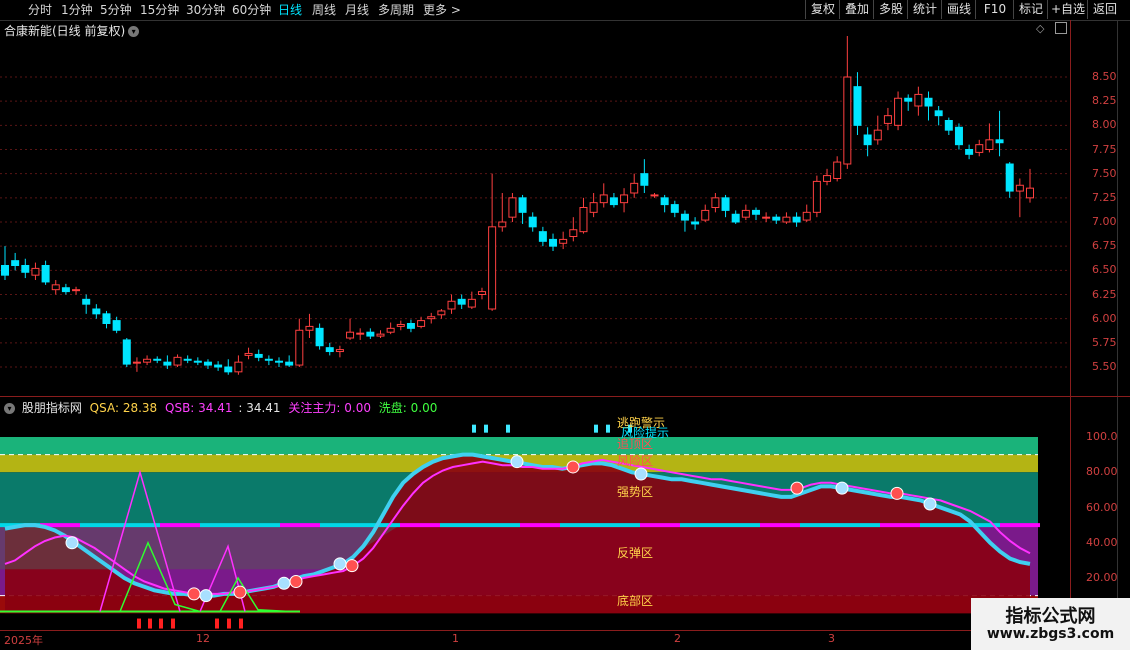 The height and width of the screenshot is (650, 1130). Describe the element at coordinates (396, 10) in the screenshot. I see `tab-multi-period: 多周期` at that location.